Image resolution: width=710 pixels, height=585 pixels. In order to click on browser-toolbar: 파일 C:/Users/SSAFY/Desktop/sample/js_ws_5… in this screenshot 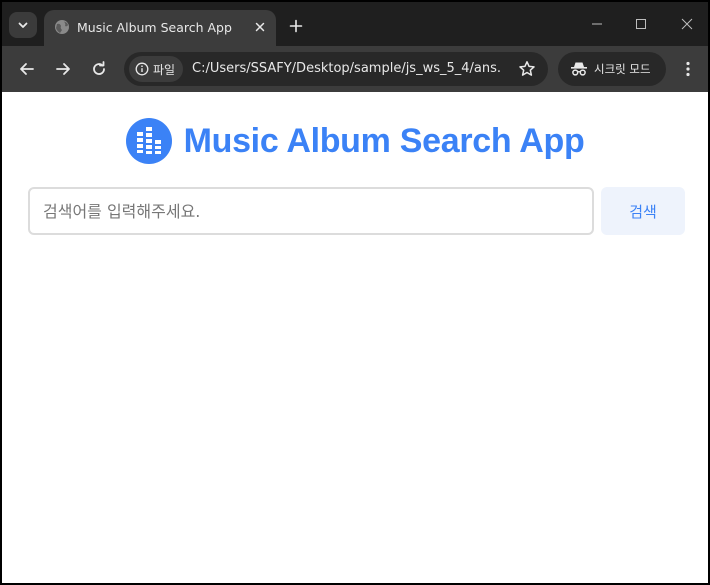, I will do `click(355, 69)`.